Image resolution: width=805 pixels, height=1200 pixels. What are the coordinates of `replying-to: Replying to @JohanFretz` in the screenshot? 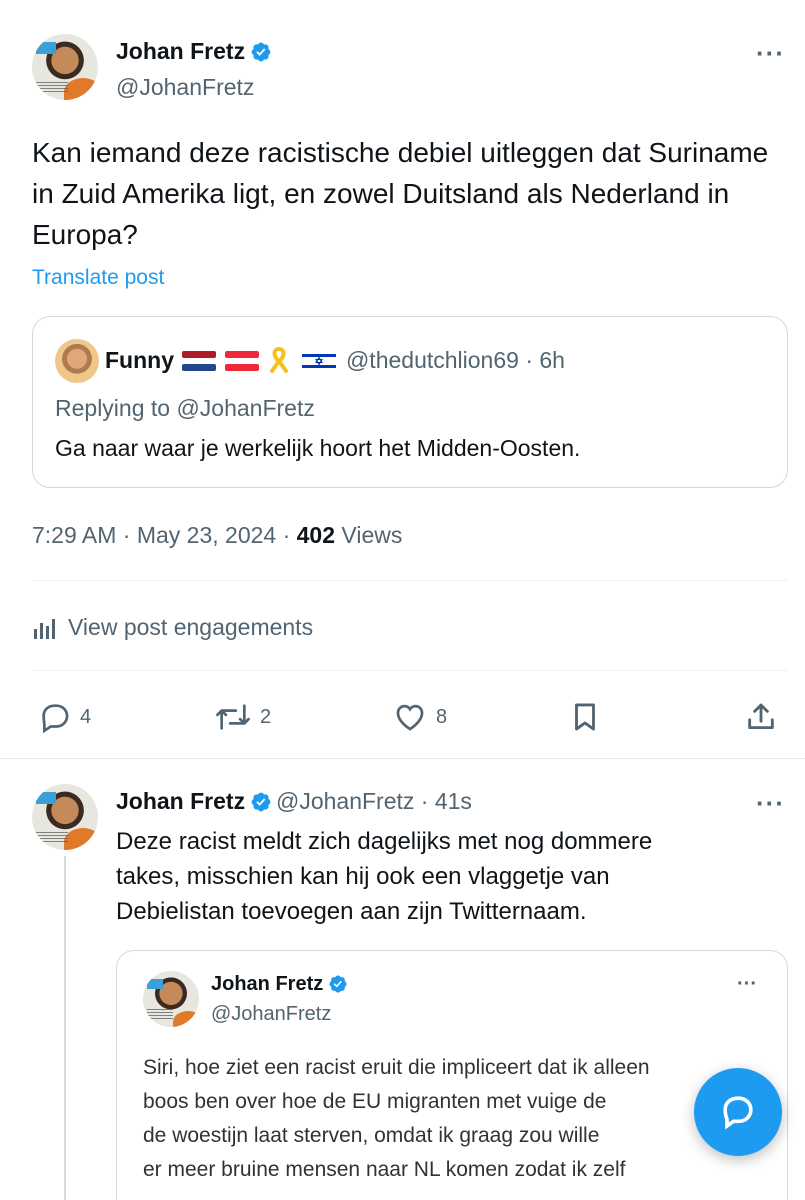 It's located at (185, 408).